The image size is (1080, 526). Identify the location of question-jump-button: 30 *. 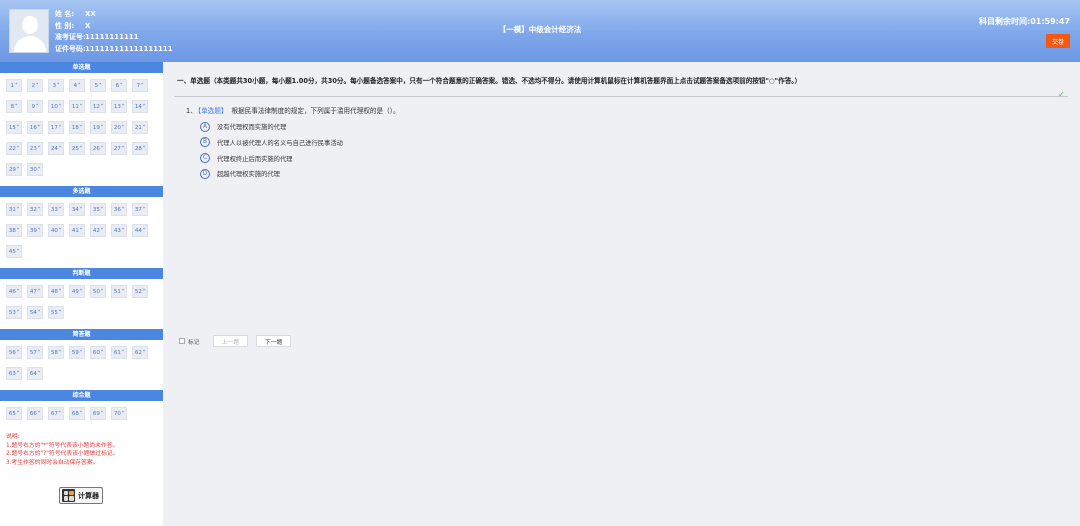
(35, 169).